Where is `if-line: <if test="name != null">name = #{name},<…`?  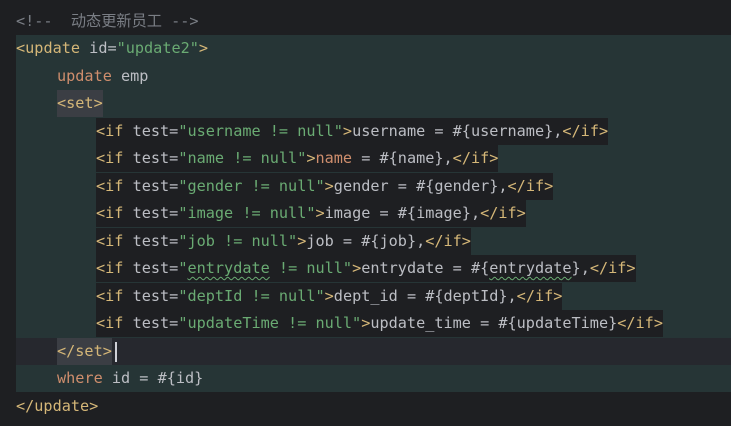
if-line: <if test="name != null">name = #{name},<… is located at coordinates (365, 159).